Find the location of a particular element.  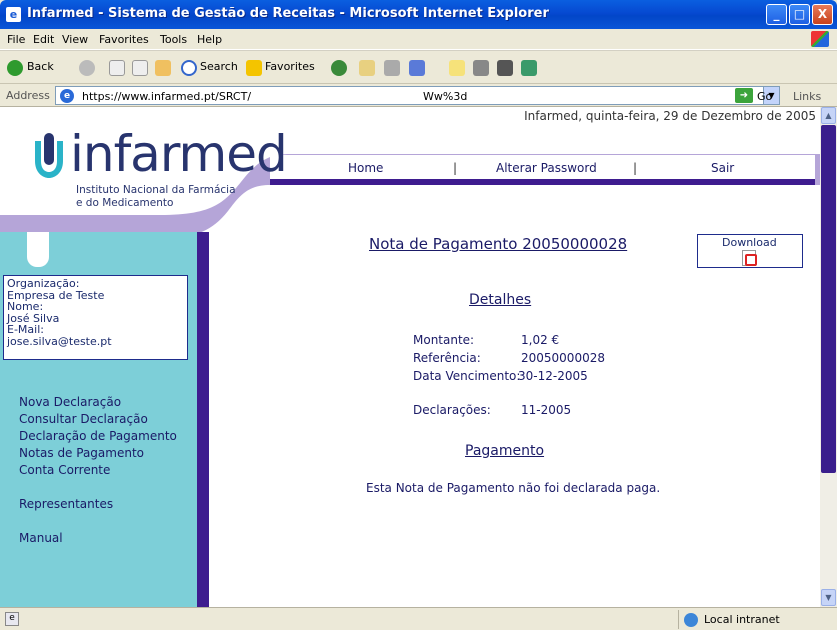

sidebar-tab-decoration is located at coordinates (38, 249).